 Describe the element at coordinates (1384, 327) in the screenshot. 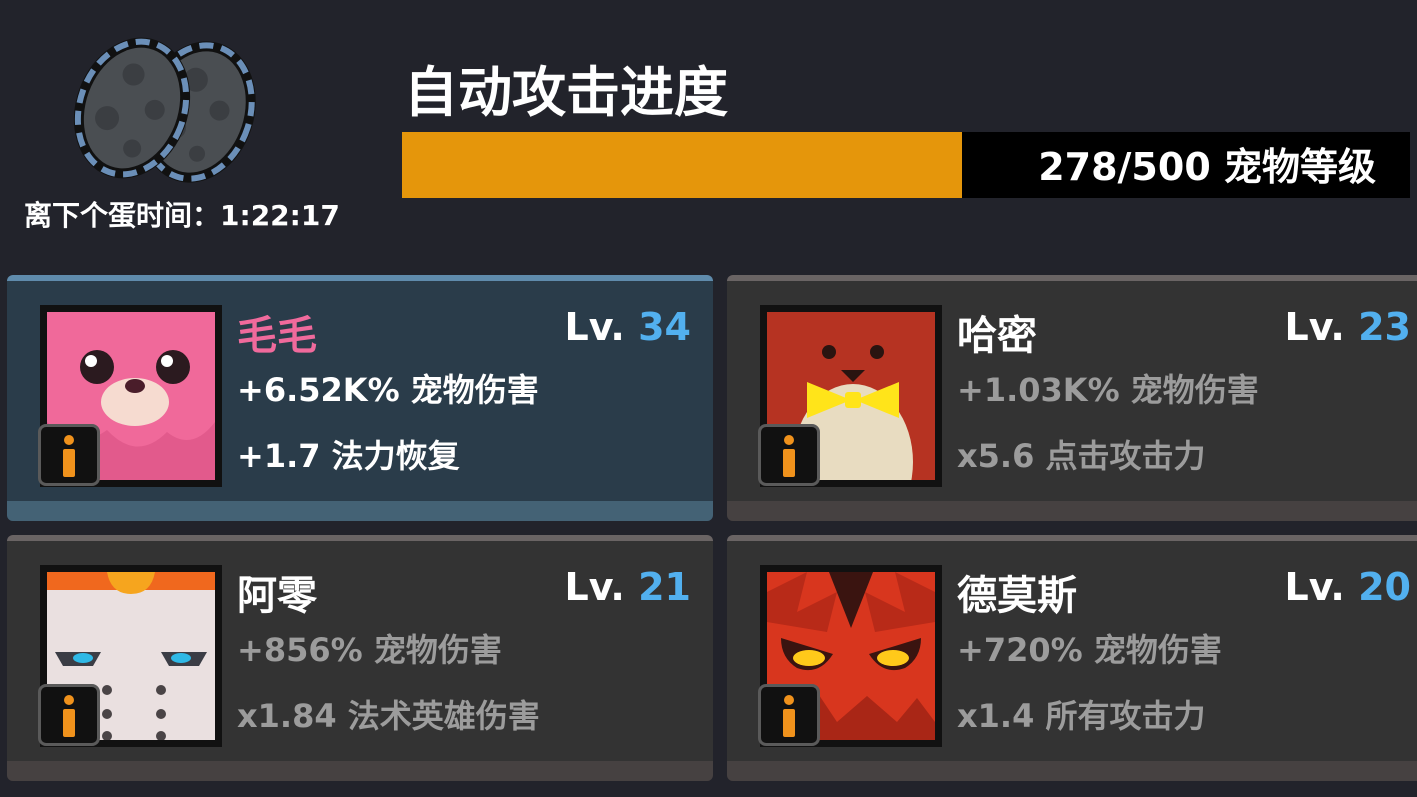

I see `level-number: 23` at that location.